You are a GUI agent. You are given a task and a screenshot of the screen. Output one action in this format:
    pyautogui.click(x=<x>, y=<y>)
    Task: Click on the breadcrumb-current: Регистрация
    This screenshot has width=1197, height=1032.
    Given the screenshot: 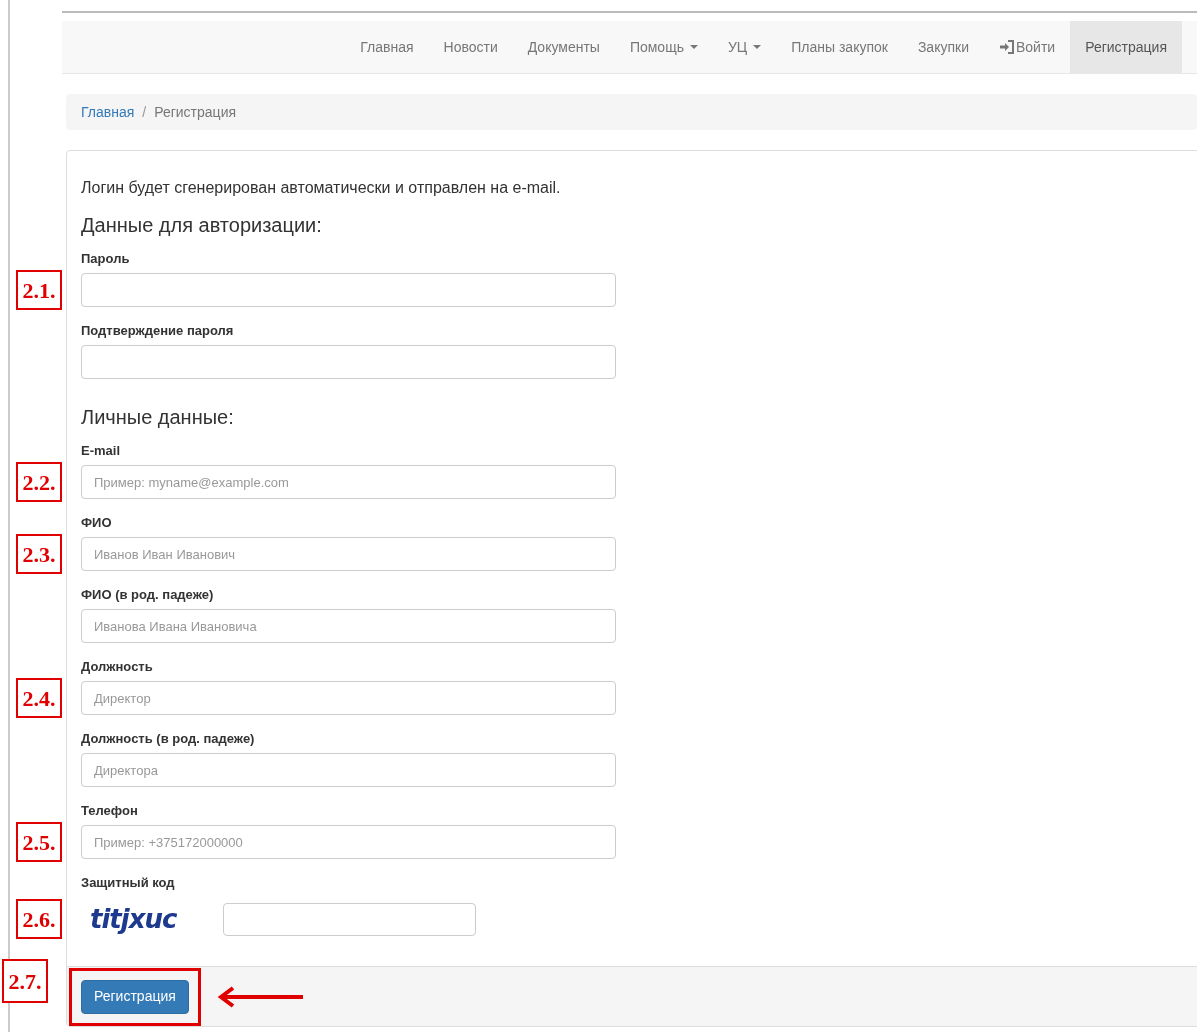 What is the action you would take?
    pyautogui.click(x=195, y=112)
    